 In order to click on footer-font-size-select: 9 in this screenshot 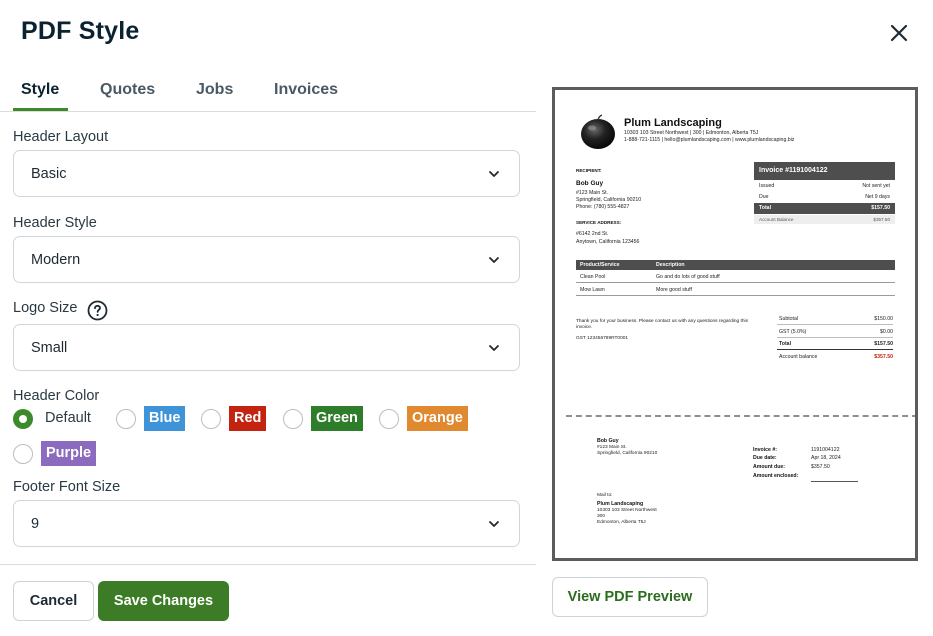, I will do `click(266, 523)`.